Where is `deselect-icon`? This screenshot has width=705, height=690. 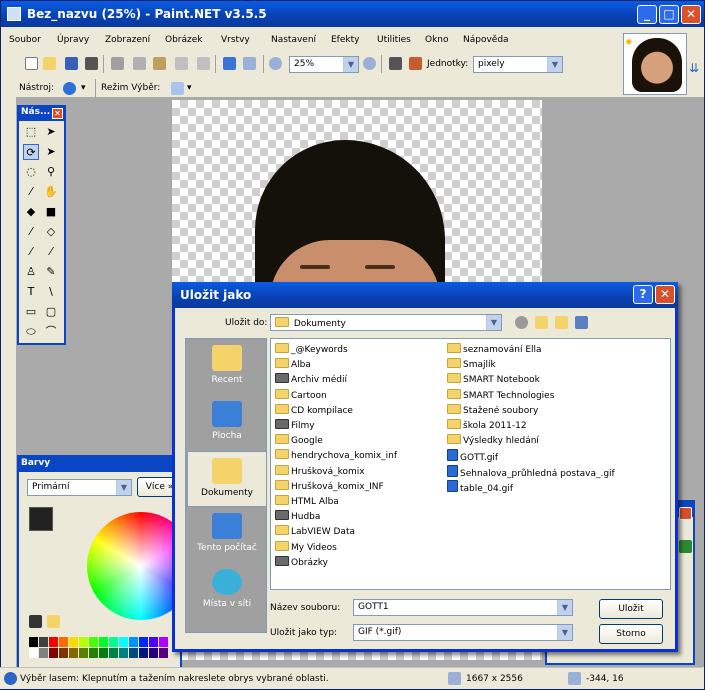 deselect-icon is located at coordinates (203, 63).